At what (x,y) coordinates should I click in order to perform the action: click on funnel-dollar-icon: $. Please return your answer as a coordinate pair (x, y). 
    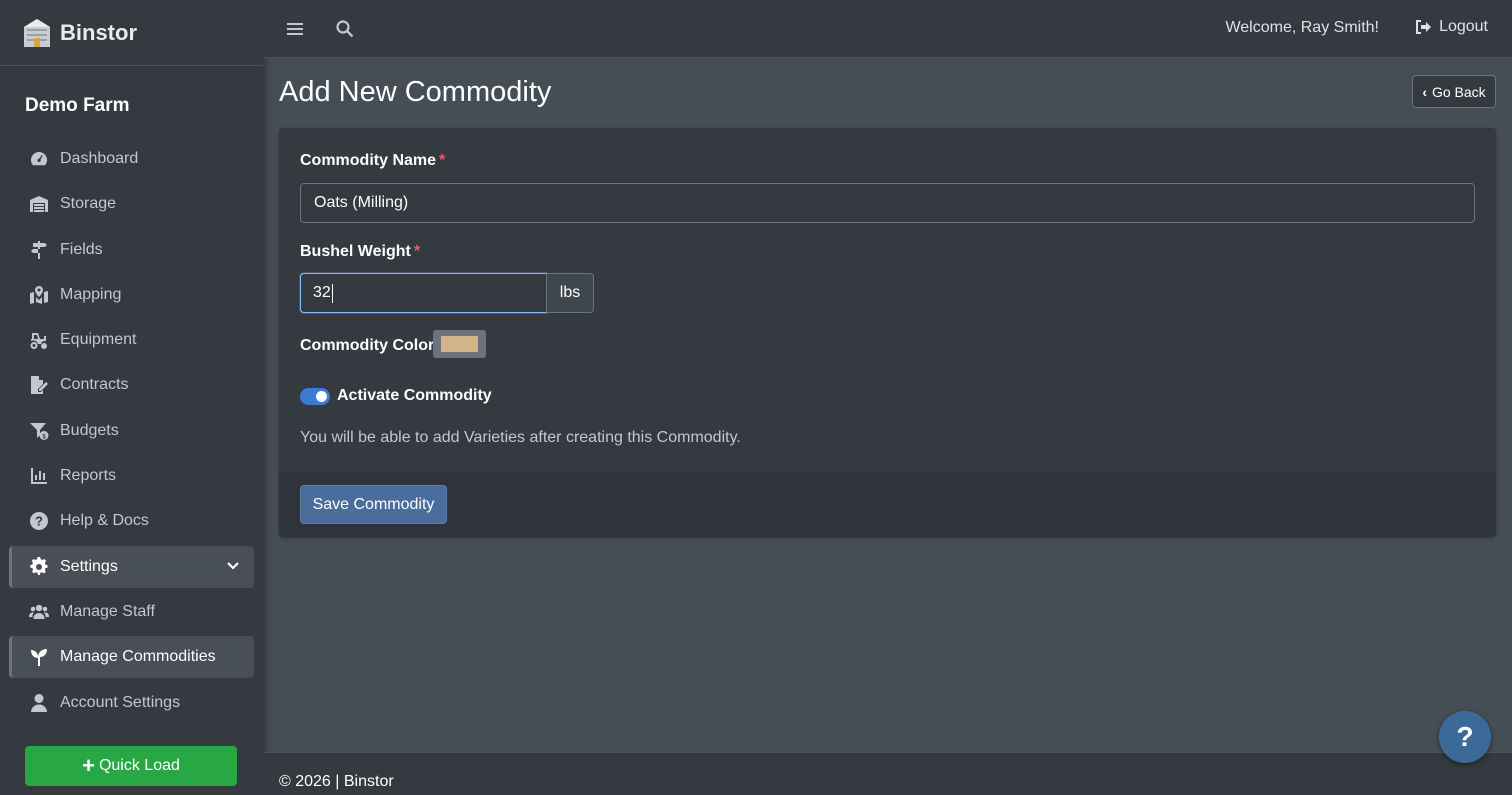
    Looking at the image, I should click on (39, 431).